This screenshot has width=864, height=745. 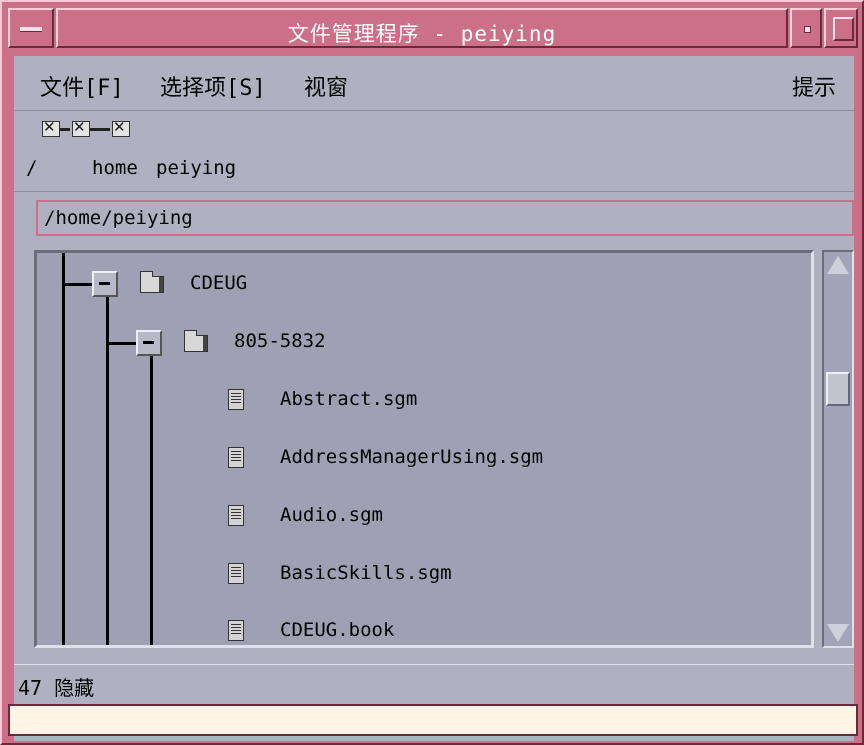 What do you see at coordinates (348, 399) in the screenshot?
I see `tree-item-label: Abstract.sgm` at bounding box center [348, 399].